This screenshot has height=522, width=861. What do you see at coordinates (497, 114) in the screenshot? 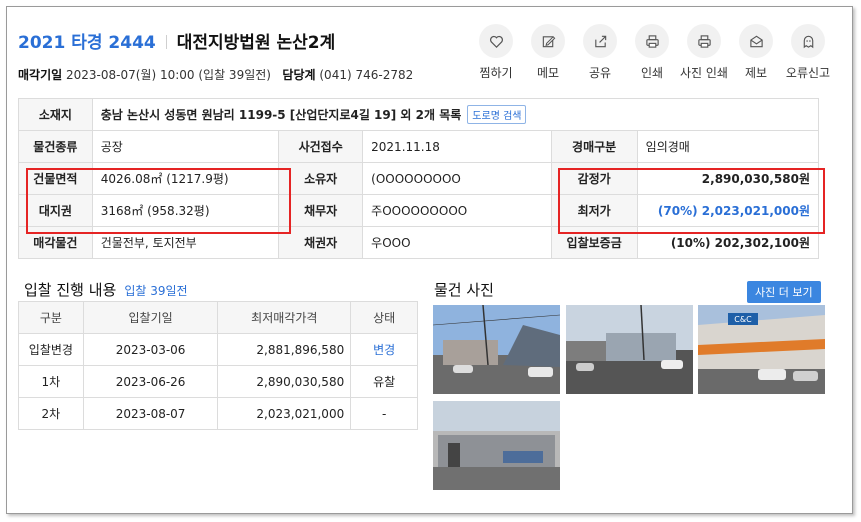
I see `road-name-search-button: 도로명 검색` at bounding box center [497, 114].